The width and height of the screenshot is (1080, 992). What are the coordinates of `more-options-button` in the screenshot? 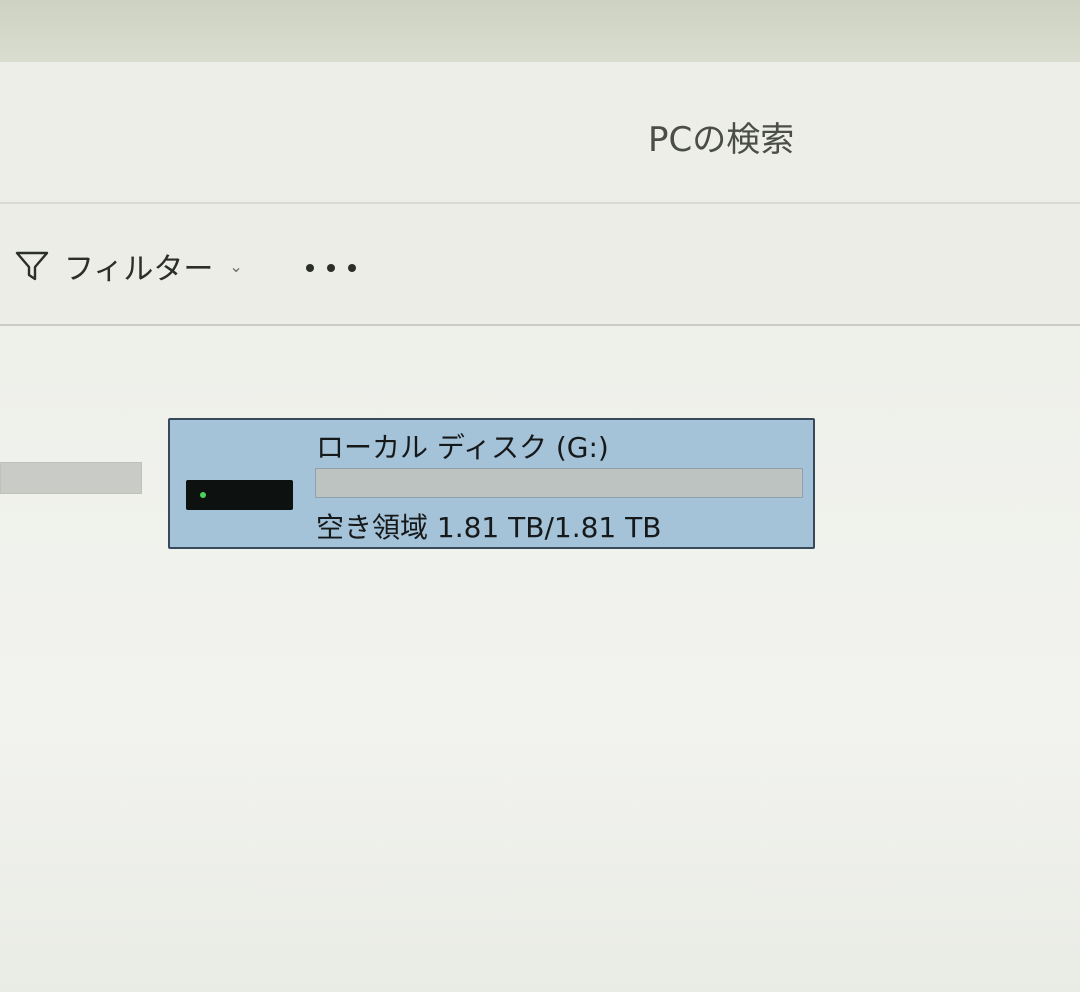 It's located at (331, 268).